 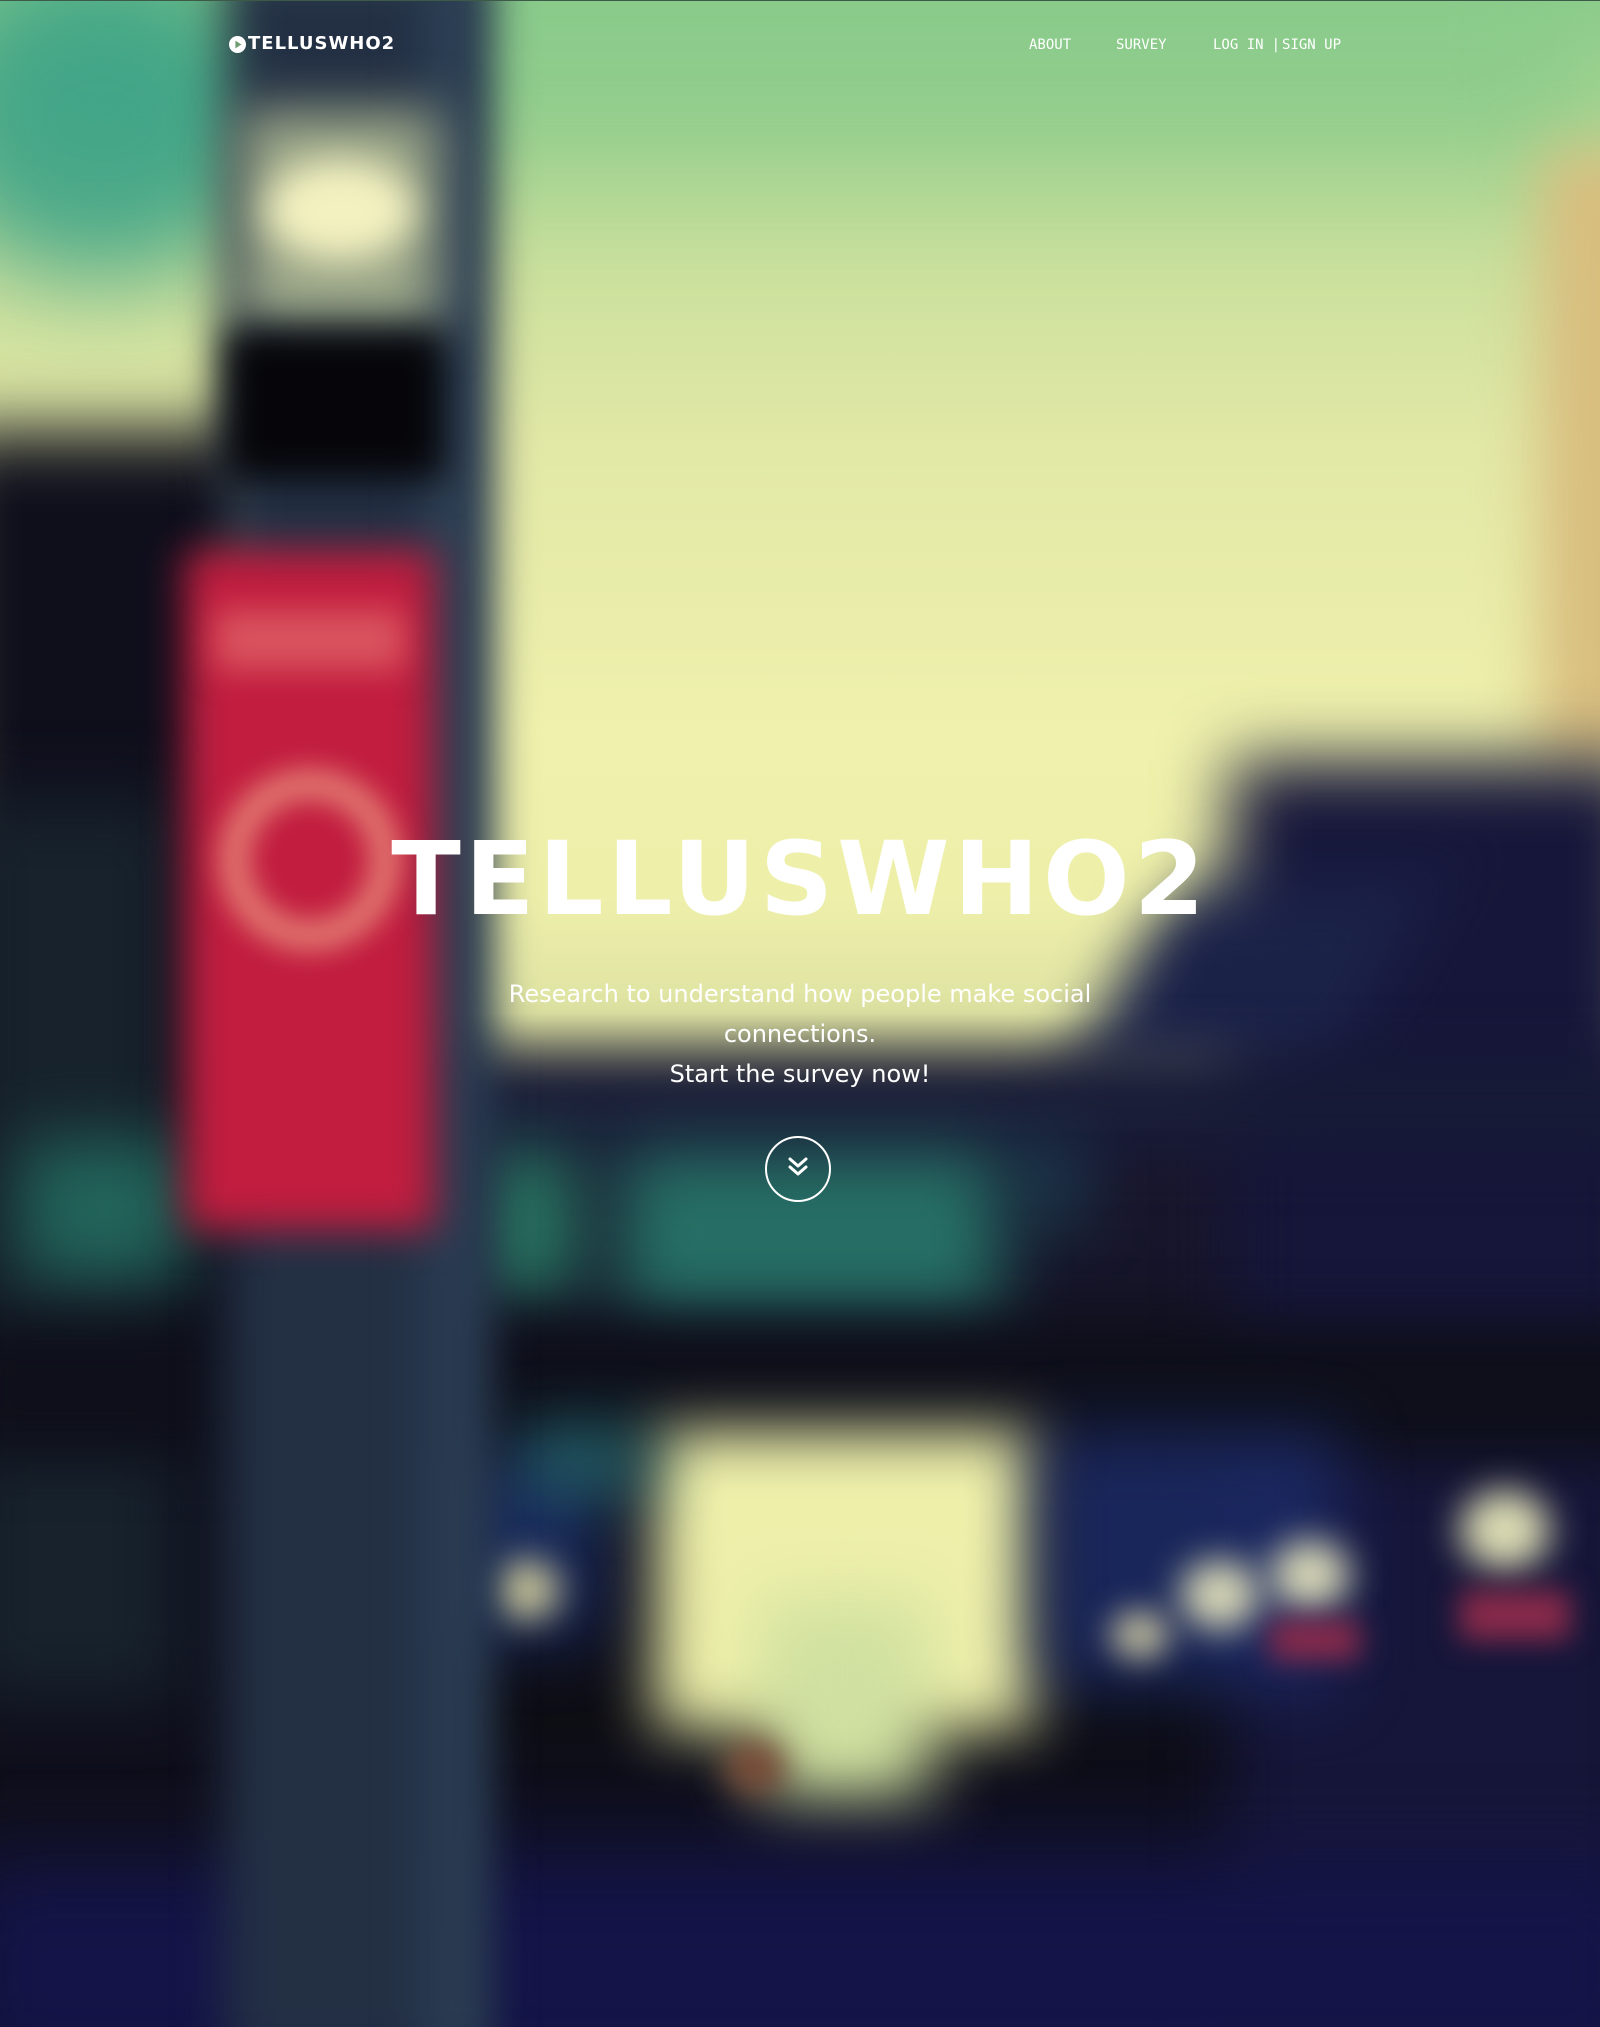 I want to click on hero-title: TELLUSWHO2, so click(x=800, y=879).